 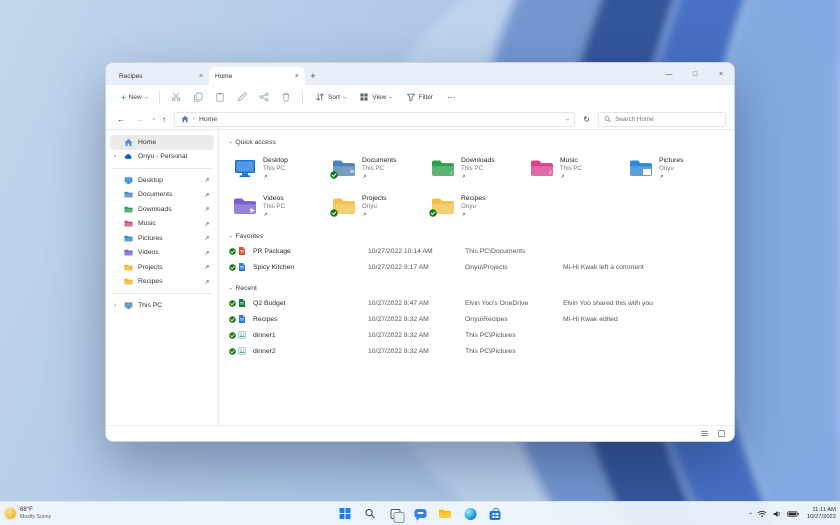 I want to click on chat-button, so click(x=420, y=513).